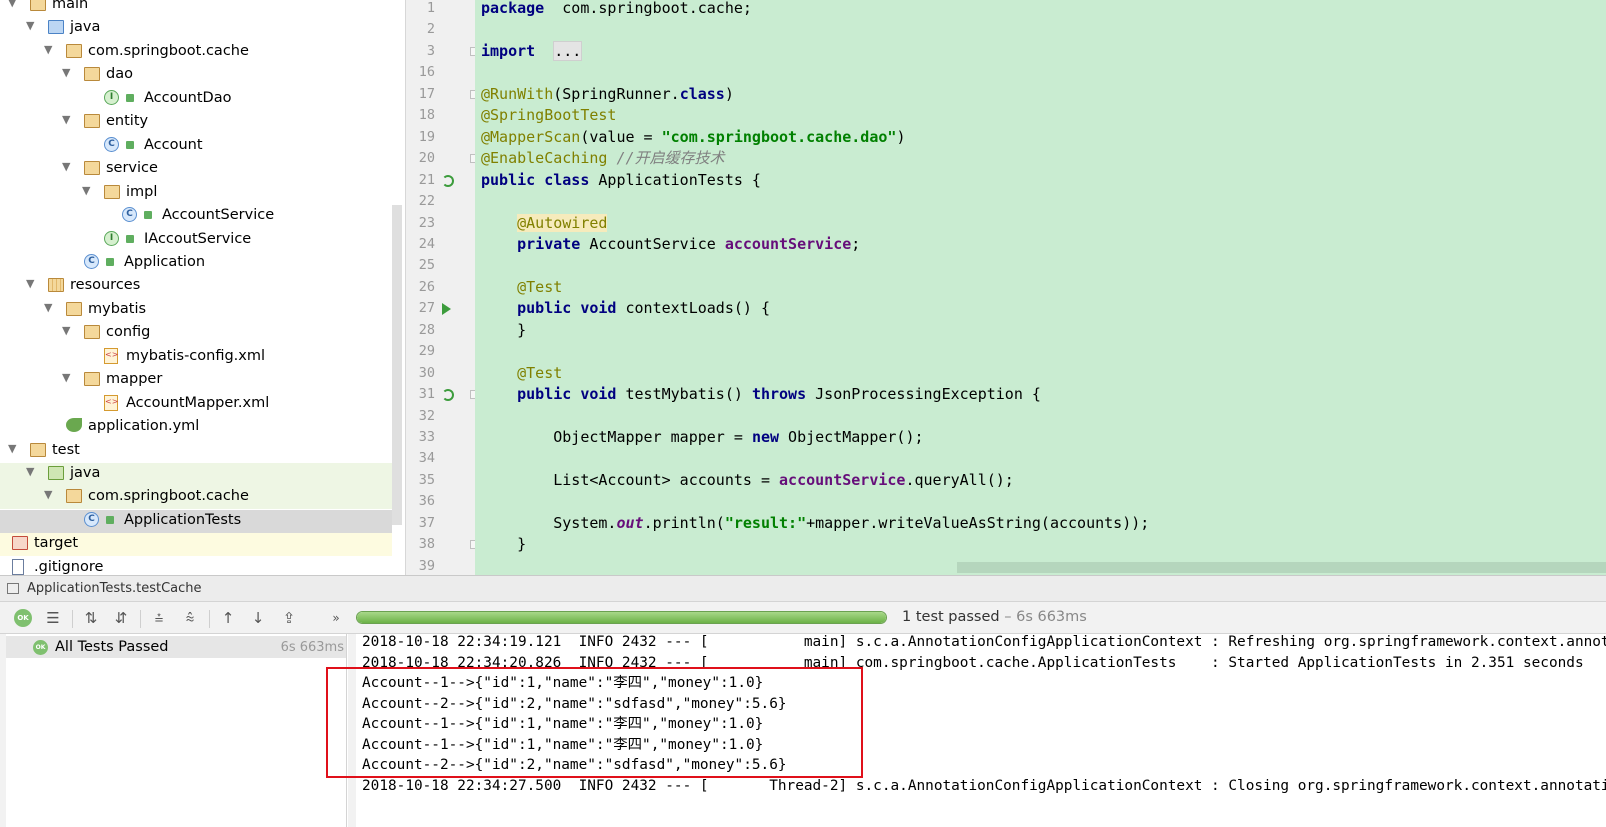 This screenshot has width=1606, height=827. Describe the element at coordinates (426, 372) in the screenshot. I see `line-number: 30` at that location.